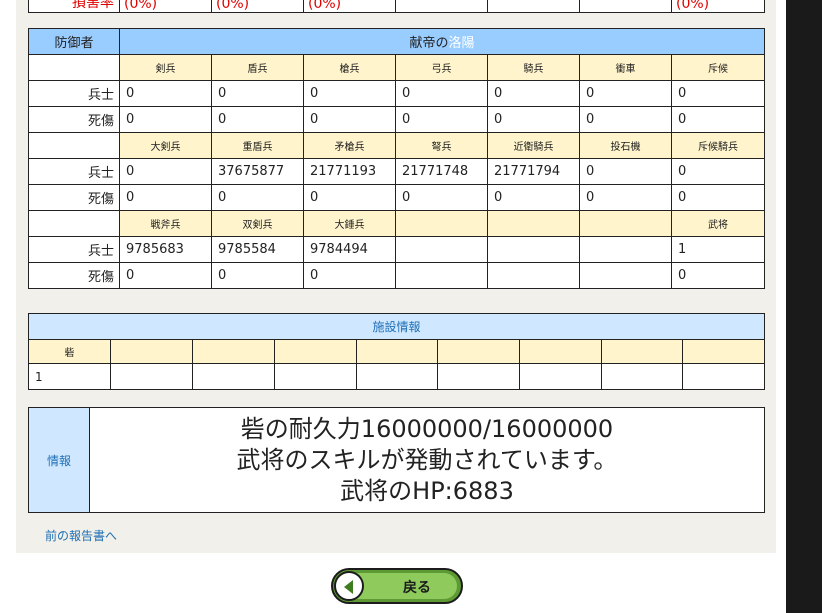  Describe the element at coordinates (257, 171) in the screenshot. I see `soldier-count: 37675877` at that location.